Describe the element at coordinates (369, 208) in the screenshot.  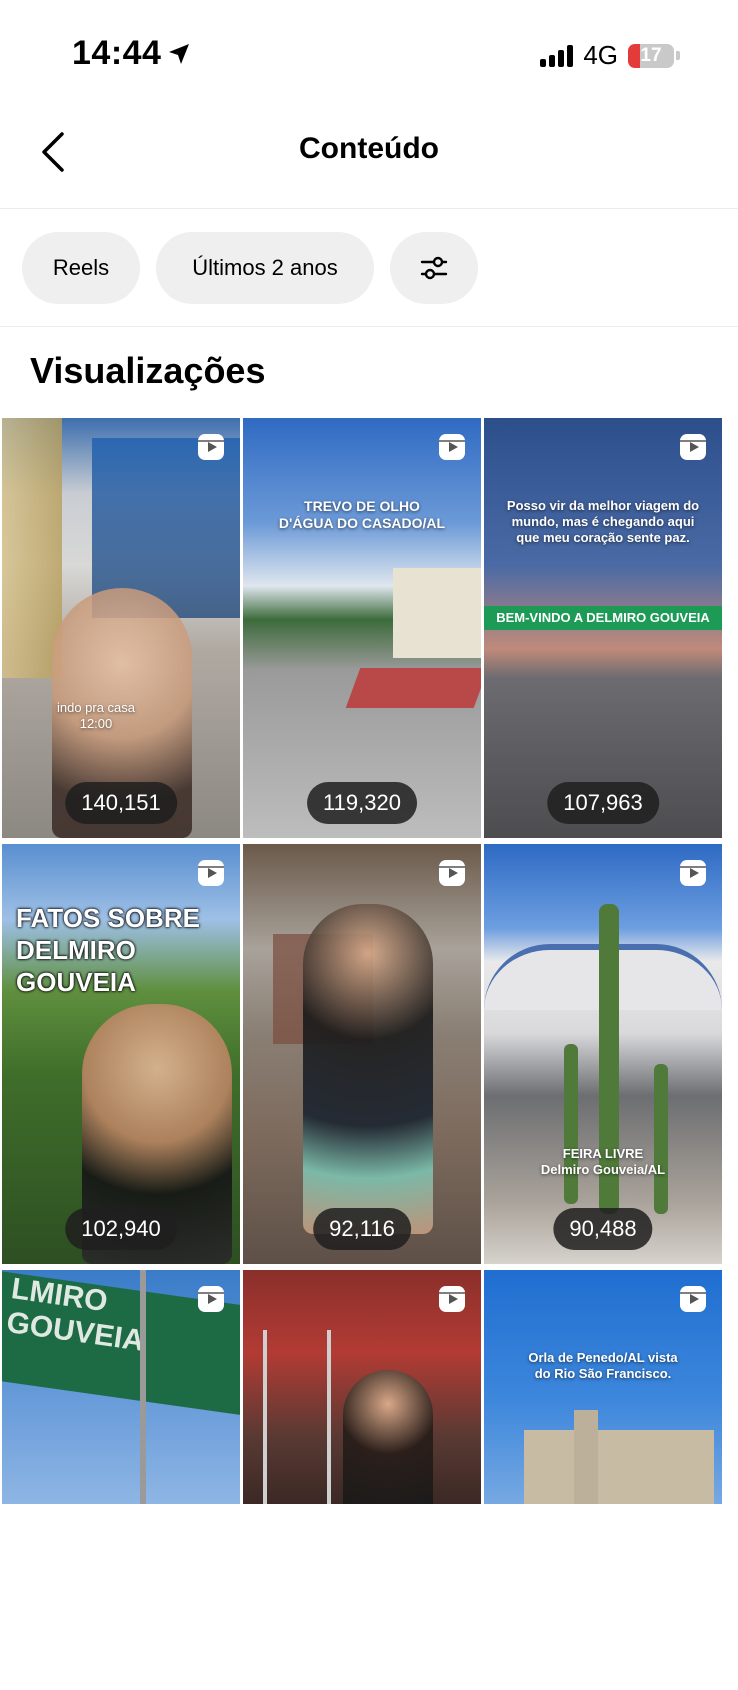
I see `header-divider` at that location.